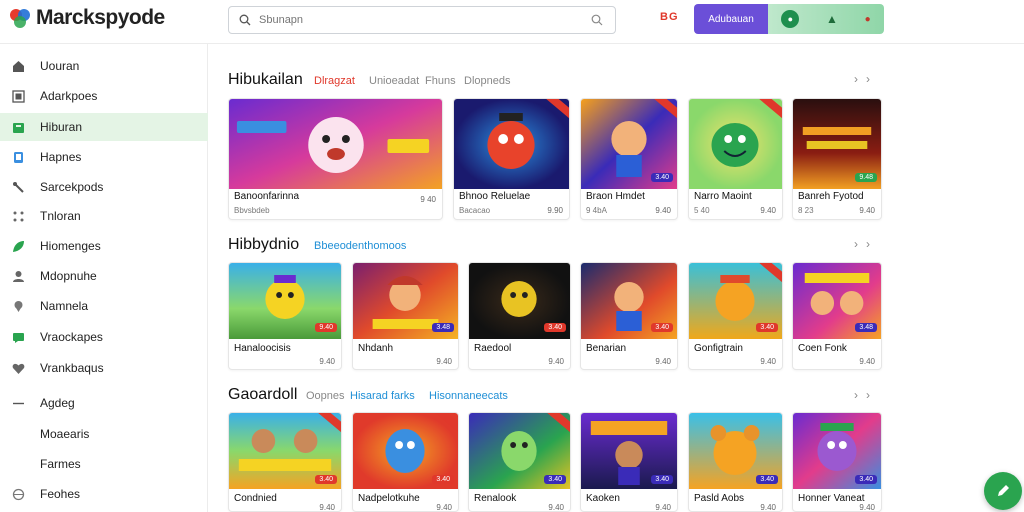 This screenshot has width=1024, height=512. Describe the element at coordinates (1003, 491) in the screenshot. I see `edit-fab` at that location.